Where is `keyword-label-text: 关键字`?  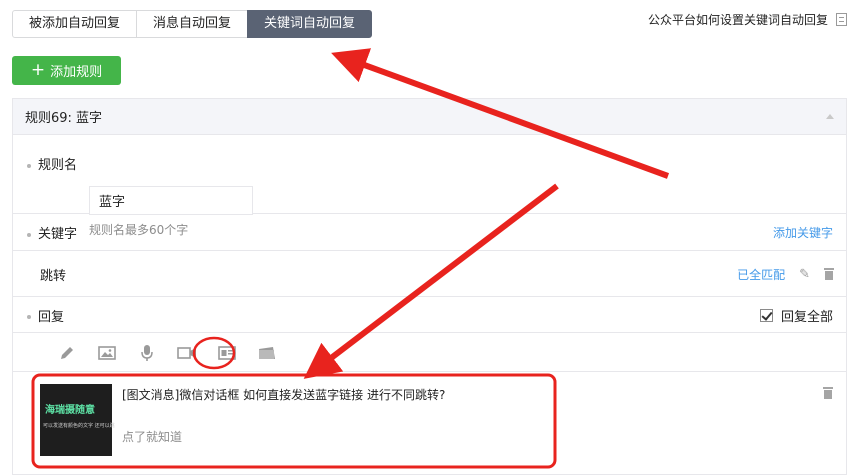 keyword-label-text: 关键字 is located at coordinates (58, 234).